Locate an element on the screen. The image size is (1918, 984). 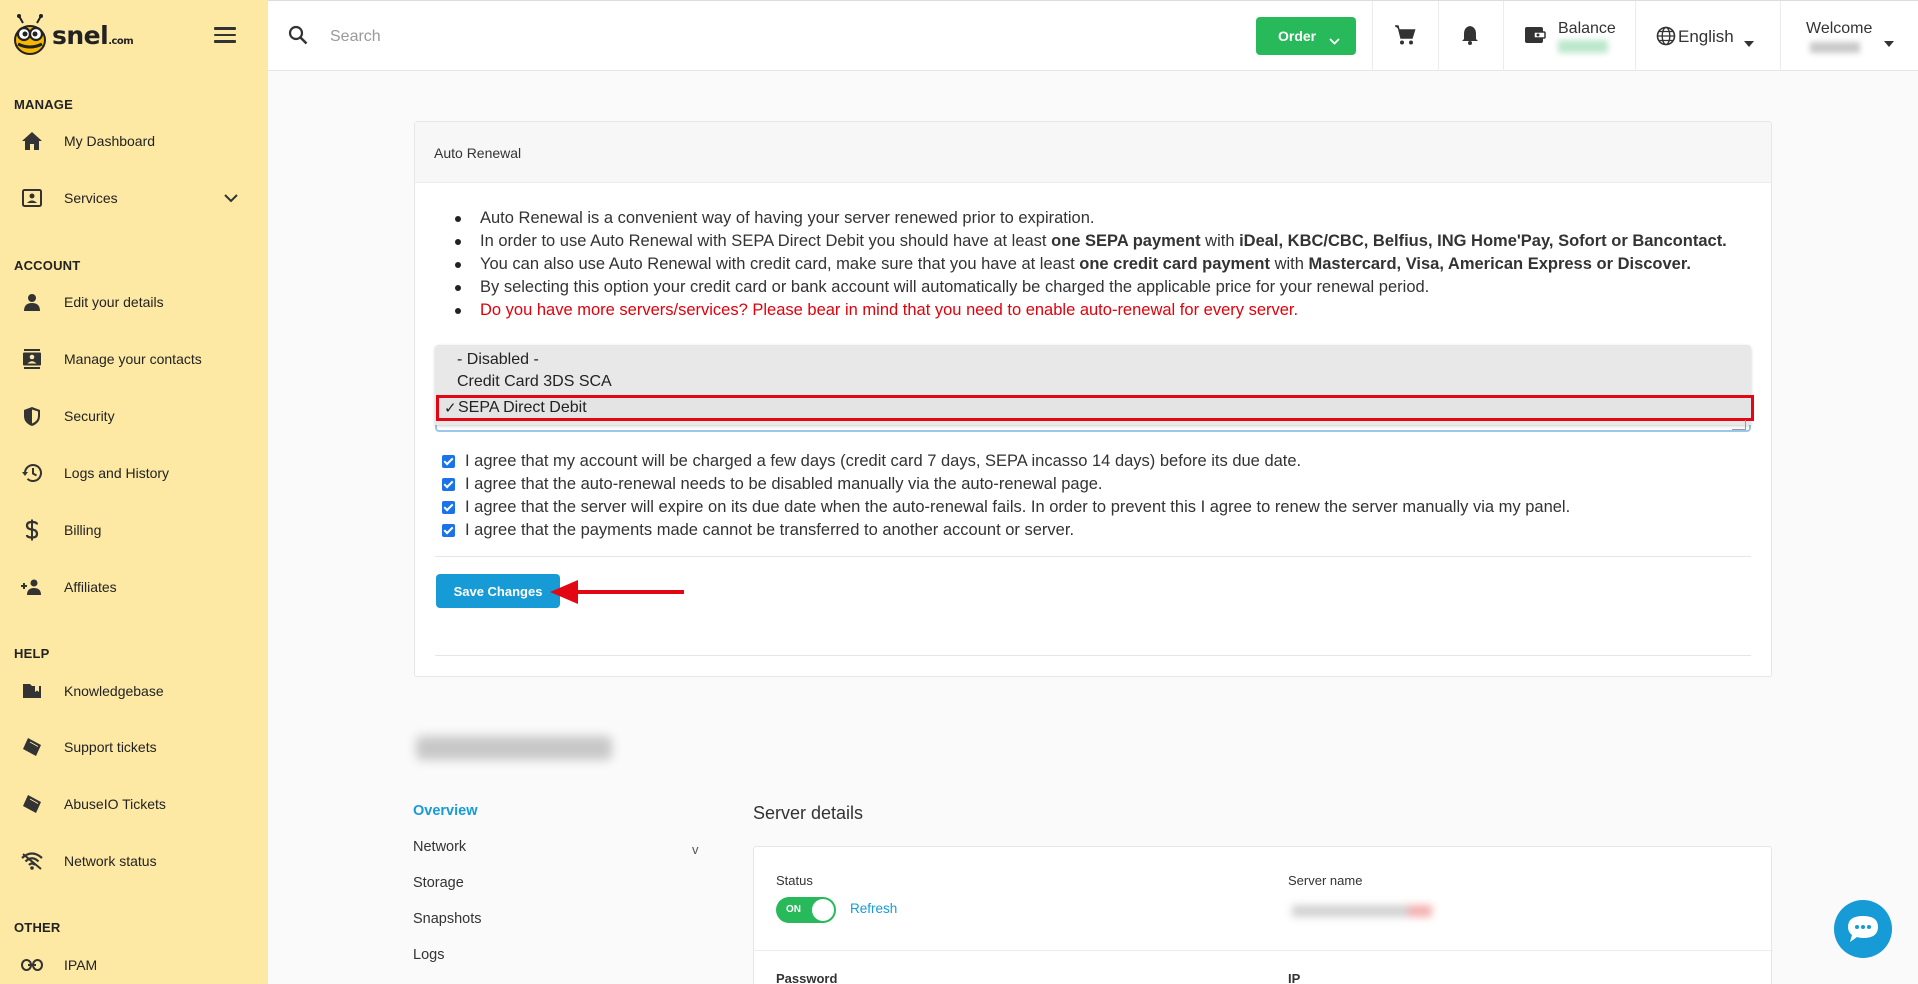
bee-logo-icon is located at coordinates (30, 35).